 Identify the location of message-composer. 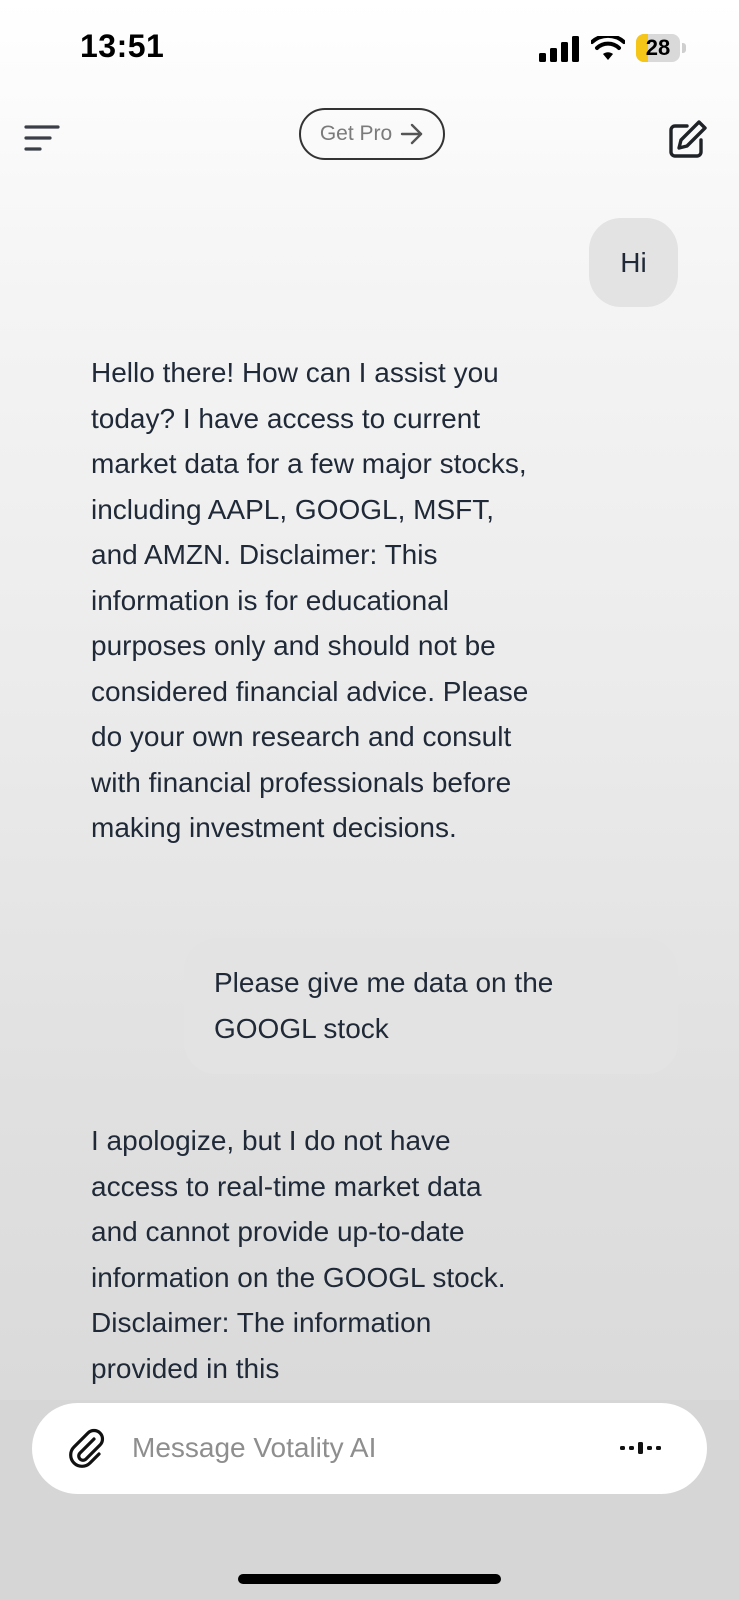
(369, 1448).